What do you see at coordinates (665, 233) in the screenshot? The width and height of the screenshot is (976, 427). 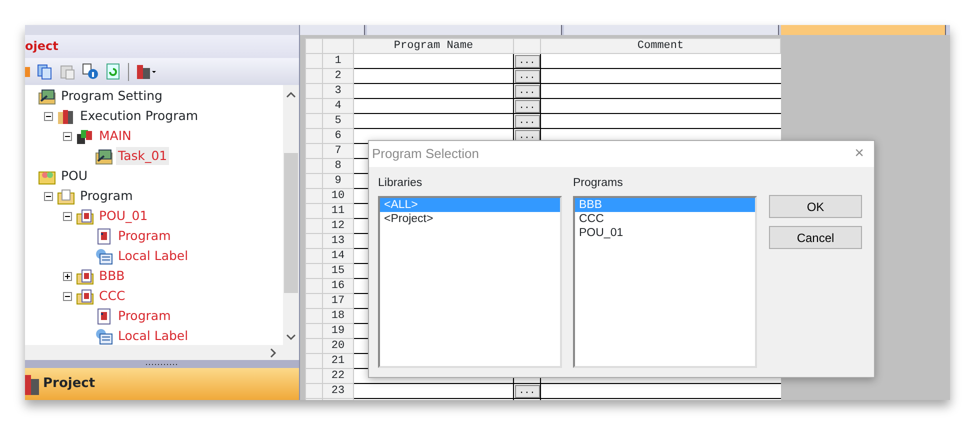 I see `list-item: POU_01` at bounding box center [665, 233].